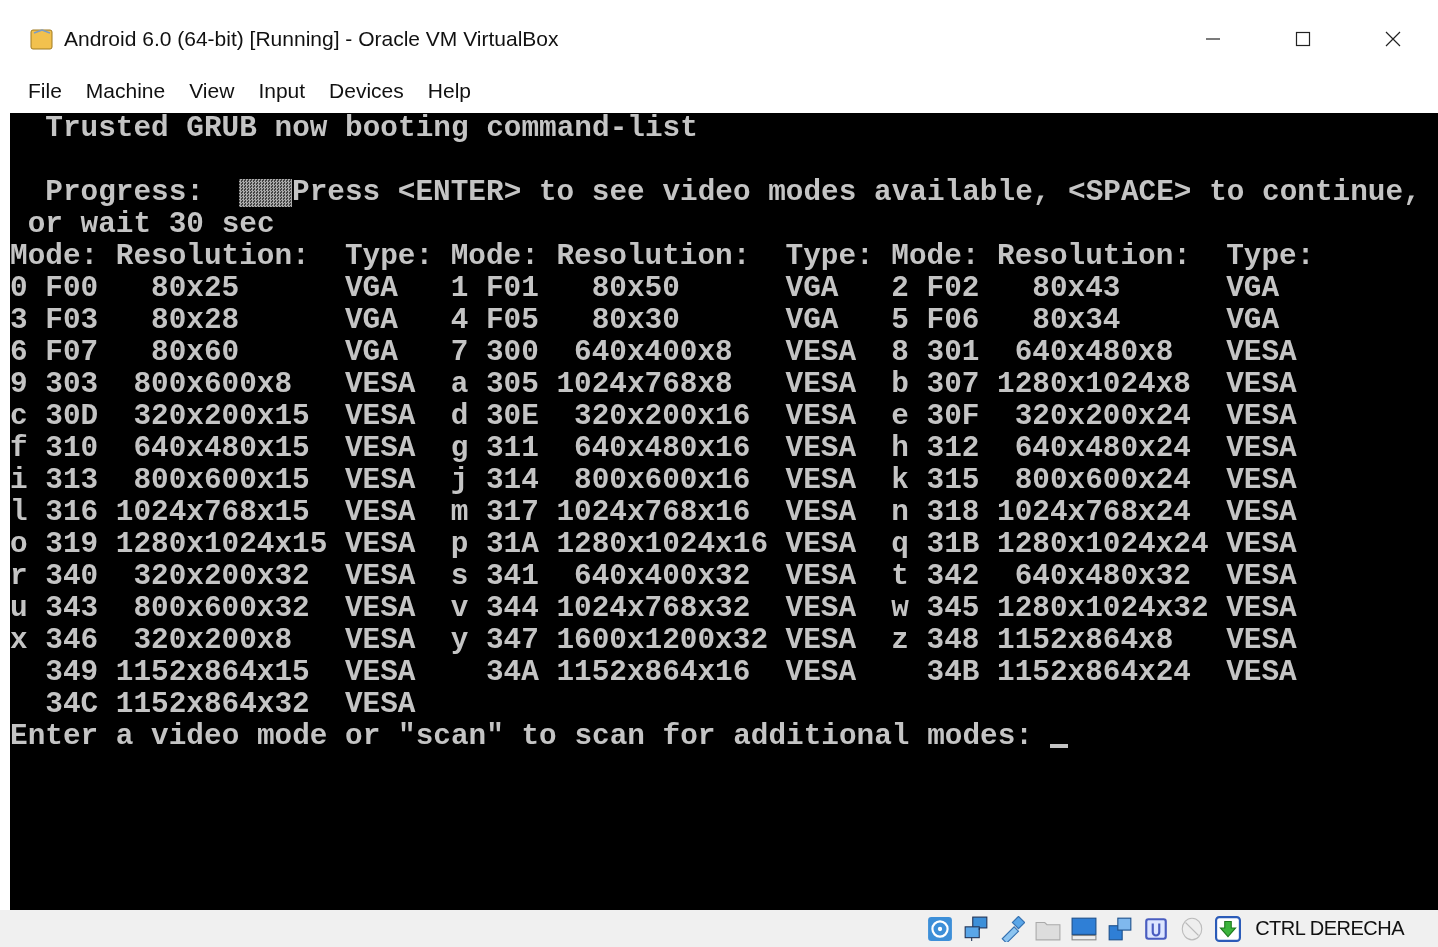 The height and width of the screenshot is (947, 1438). What do you see at coordinates (1156, 928) in the screenshot?
I see `chip-icon` at bounding box center [1156, 928].